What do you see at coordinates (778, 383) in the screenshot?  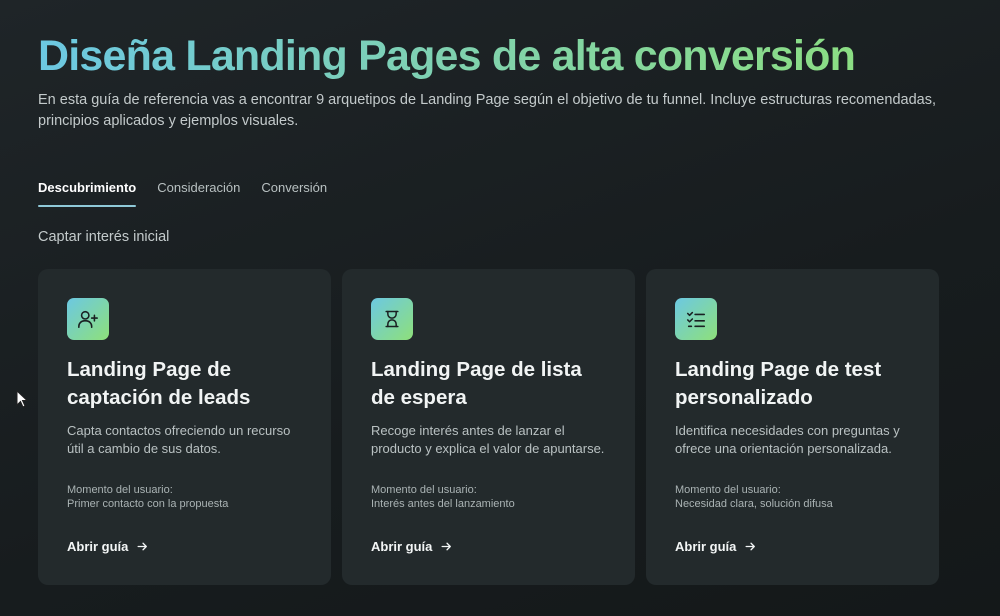 I see `card-title: Landing Page de test personalizado` at bounding box center [778, 383].